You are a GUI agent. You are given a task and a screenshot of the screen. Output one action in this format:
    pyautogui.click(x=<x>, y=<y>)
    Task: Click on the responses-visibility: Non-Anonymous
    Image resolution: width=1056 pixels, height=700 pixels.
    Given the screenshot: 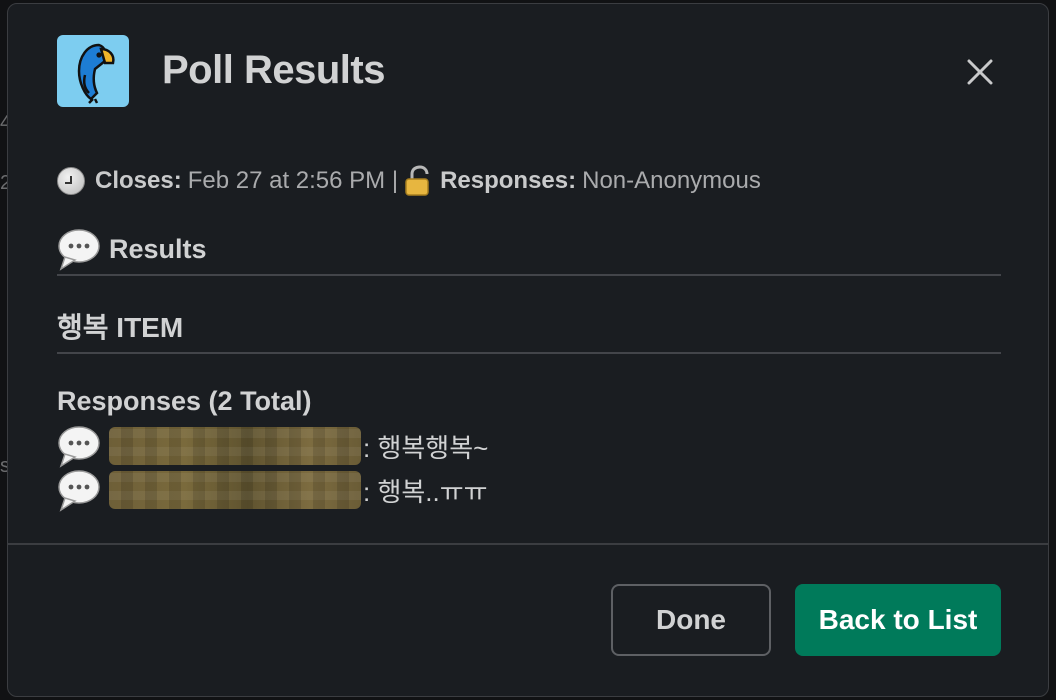 What is the action you would take?
    pyautogui.click(x=671, y=180)
    